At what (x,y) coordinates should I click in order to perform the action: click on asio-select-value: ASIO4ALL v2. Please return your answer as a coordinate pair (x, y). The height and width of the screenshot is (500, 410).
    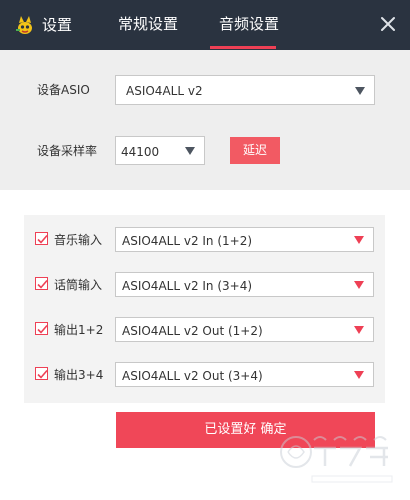
    Looking at the image, I should click on (164, 91).